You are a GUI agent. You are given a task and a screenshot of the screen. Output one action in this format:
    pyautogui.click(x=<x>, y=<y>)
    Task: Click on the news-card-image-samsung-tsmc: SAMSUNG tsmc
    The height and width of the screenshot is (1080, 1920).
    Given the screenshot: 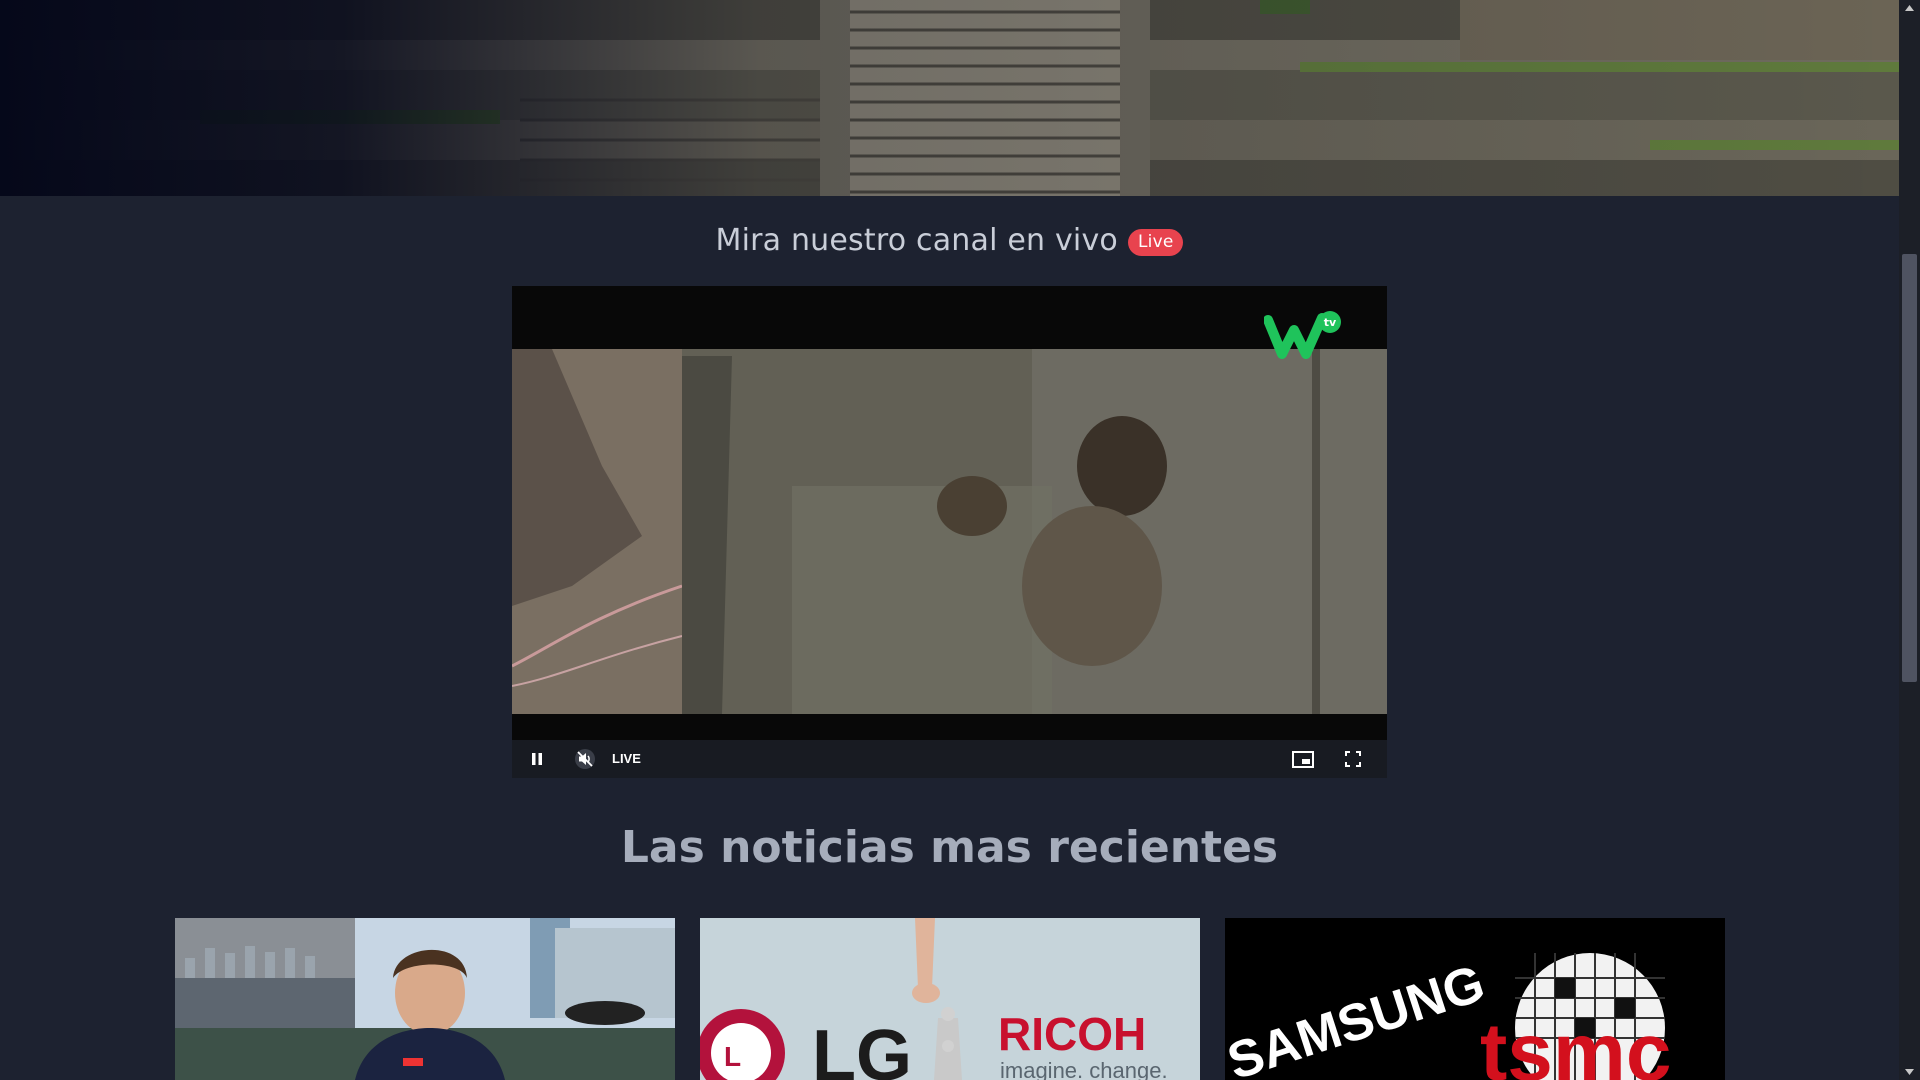 What is the action you would take?
    pyautogui.click(x=1475, y=999)
    